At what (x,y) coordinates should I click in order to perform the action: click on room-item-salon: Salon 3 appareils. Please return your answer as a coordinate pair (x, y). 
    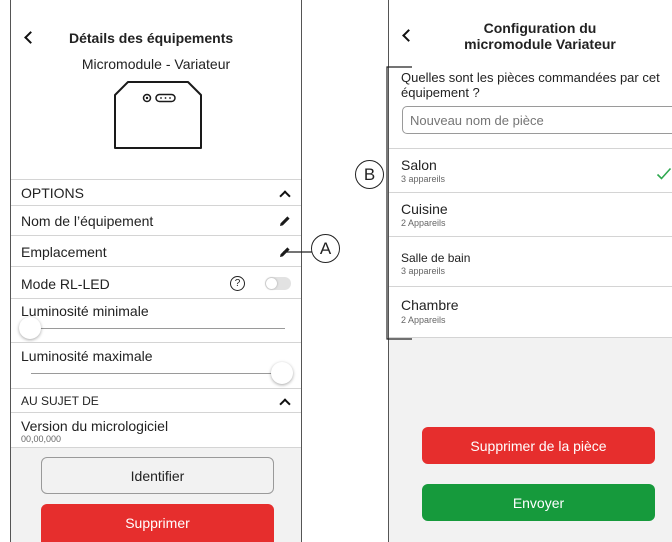
    Looking at the image, I should click on (530, 170).